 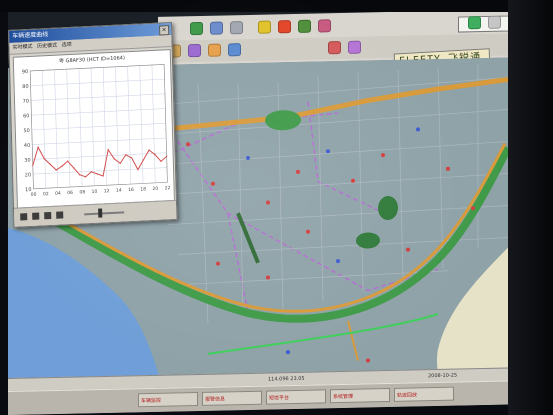 I want to click on region-icon, so click(x=354, y=47).